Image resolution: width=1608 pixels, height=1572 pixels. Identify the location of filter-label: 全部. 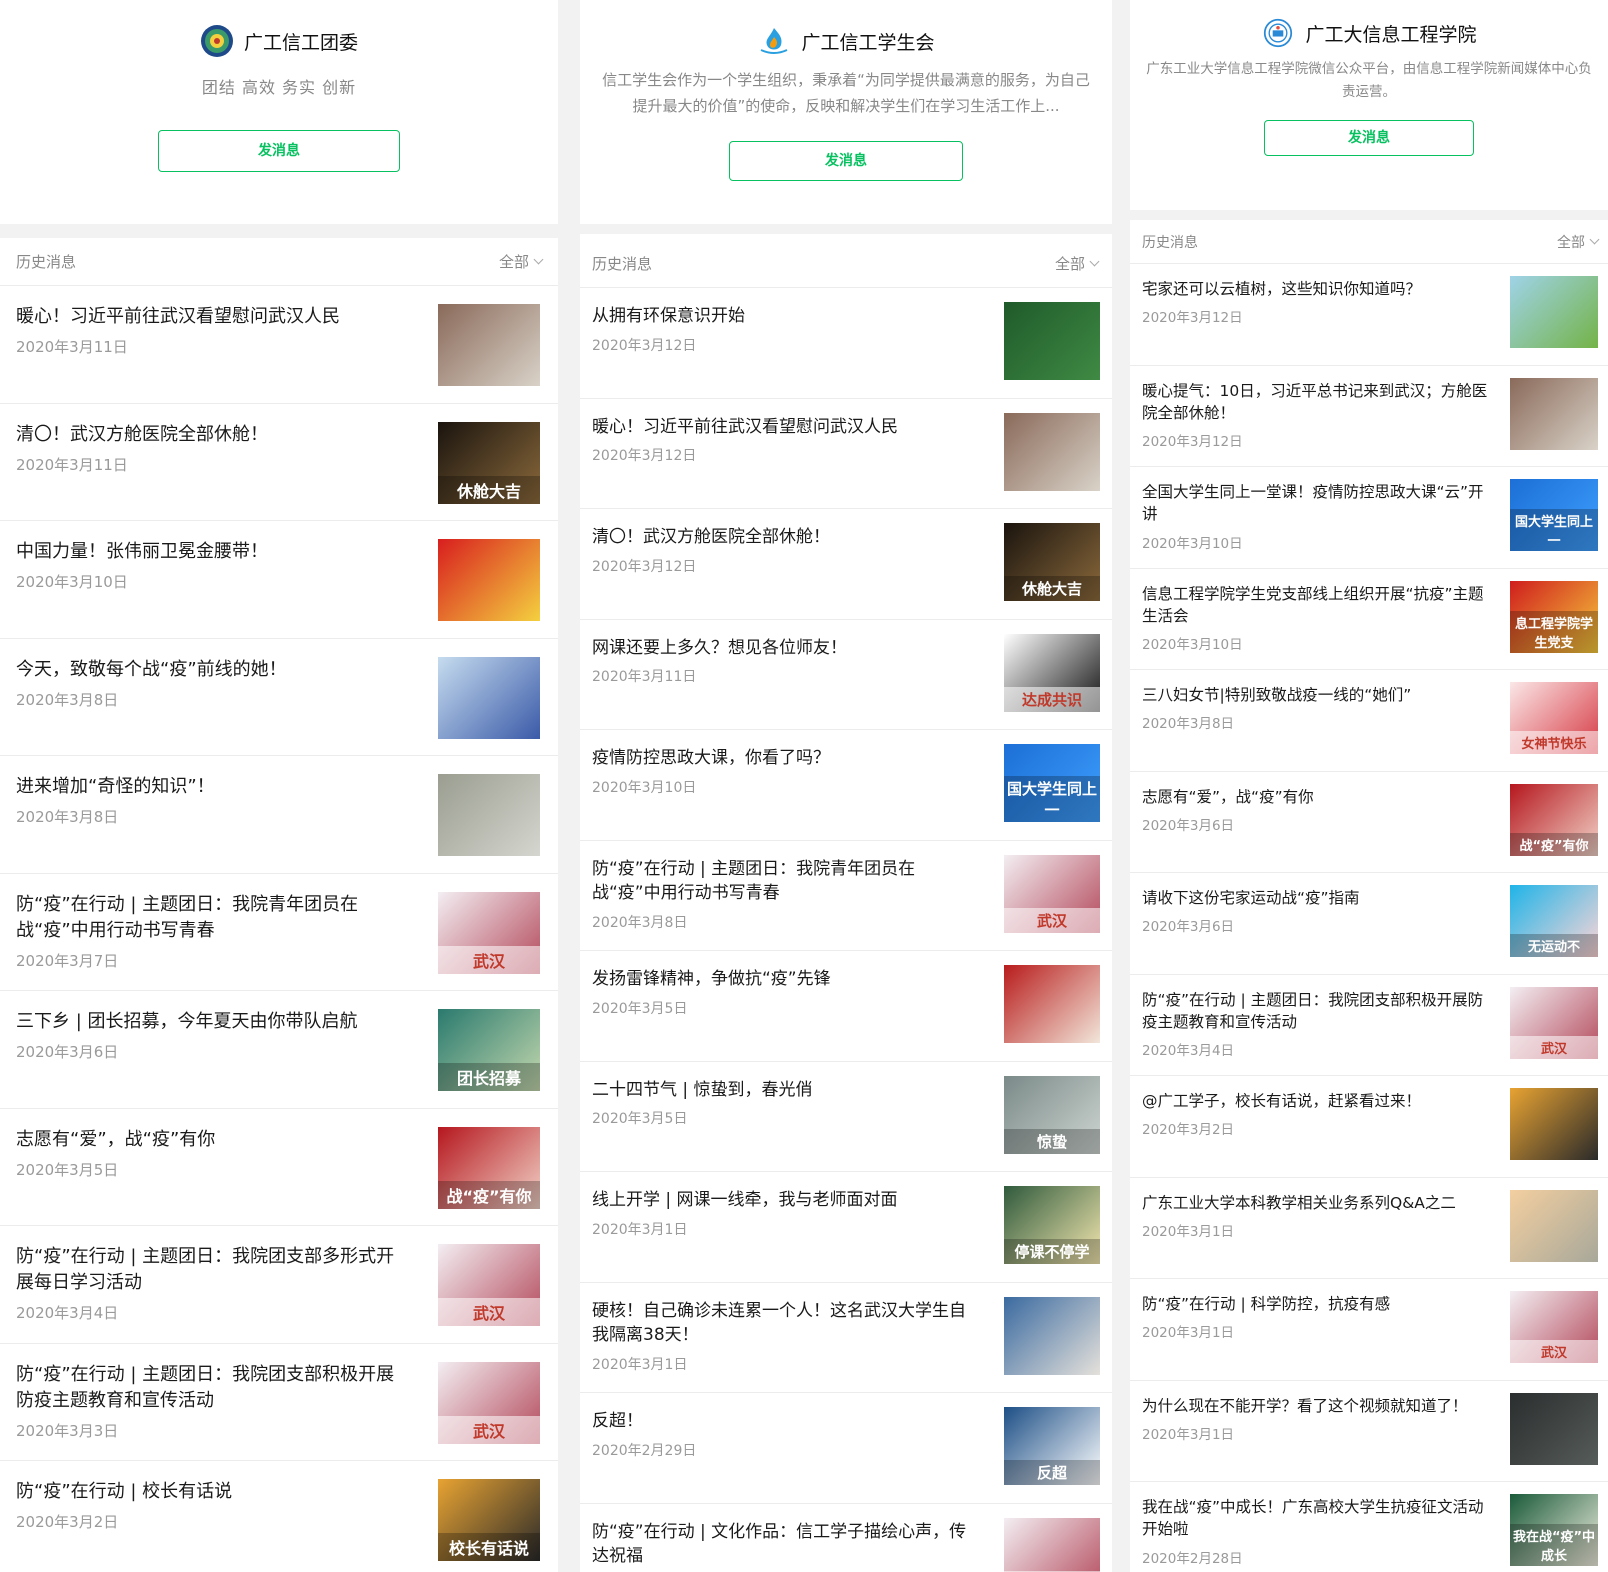
(513, 262).